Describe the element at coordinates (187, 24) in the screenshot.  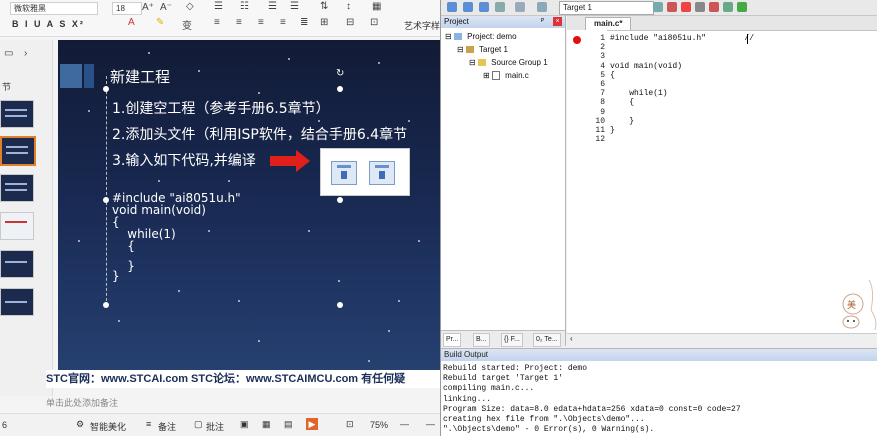
I see `phonetic-icon: 变` at that location.